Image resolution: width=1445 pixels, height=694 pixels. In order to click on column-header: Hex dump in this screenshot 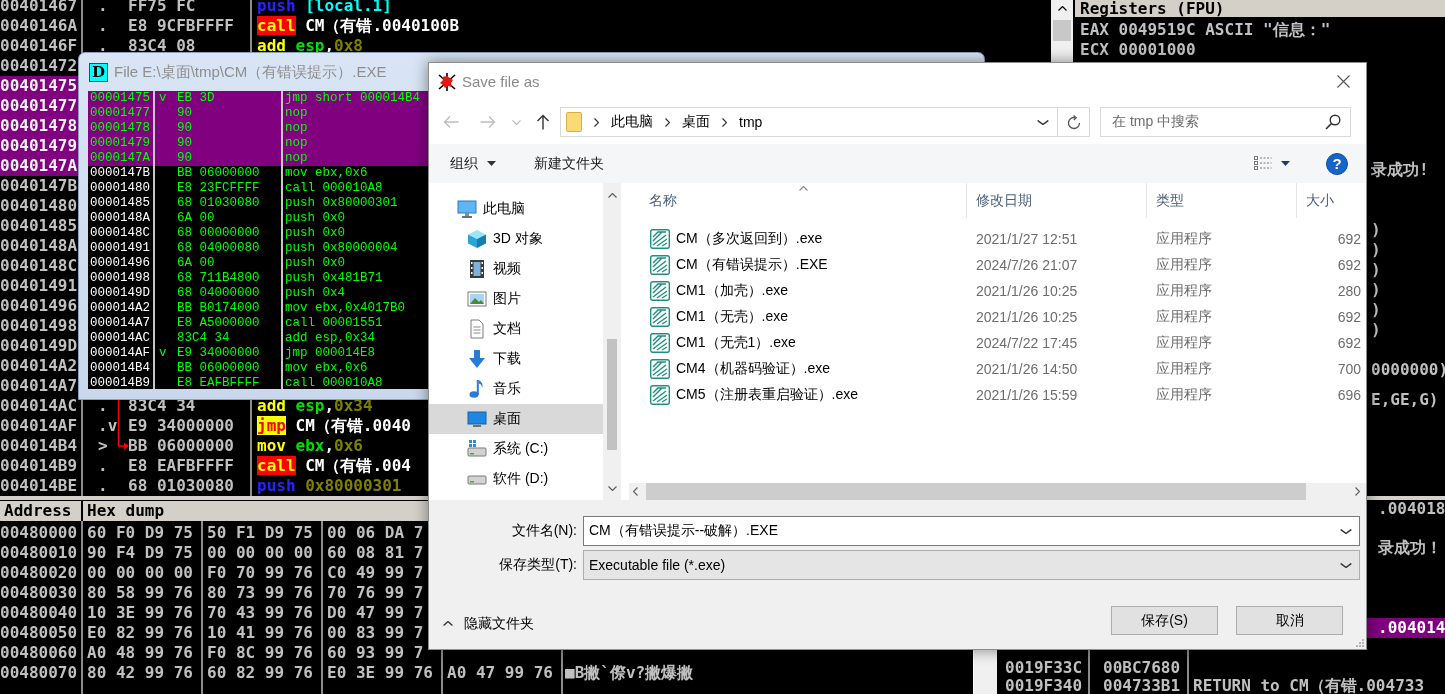, I will do `click(256, 511)`.